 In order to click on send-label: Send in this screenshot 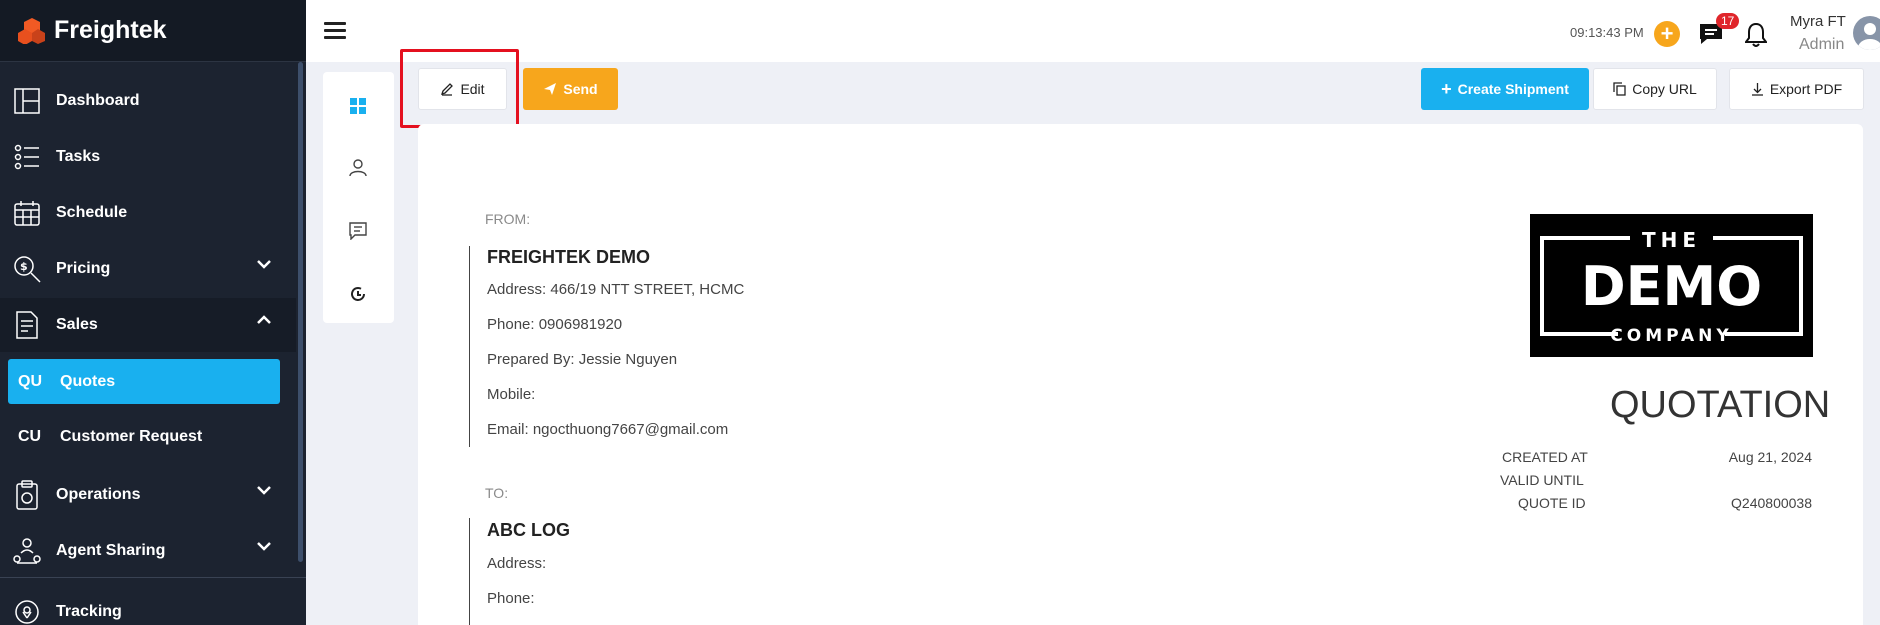, I will do `click(580, 89)`.